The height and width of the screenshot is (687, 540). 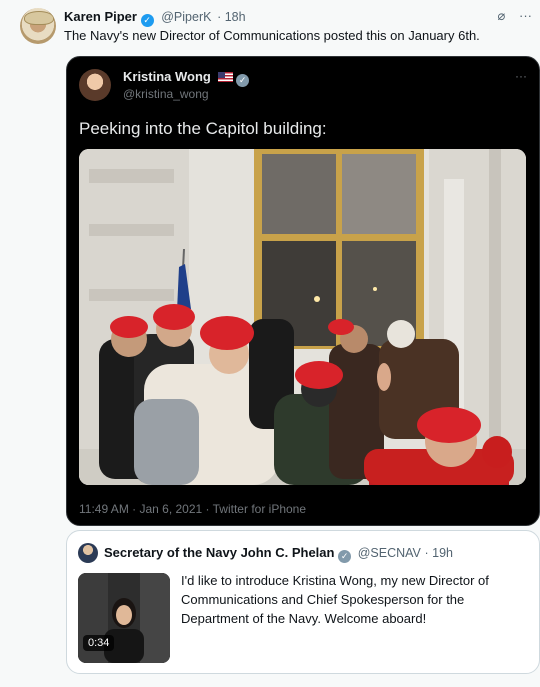 What do you see at coordinates (225, 77) in the screenshot?
I see `us-flag-icon` at bounding box center [225, 77].